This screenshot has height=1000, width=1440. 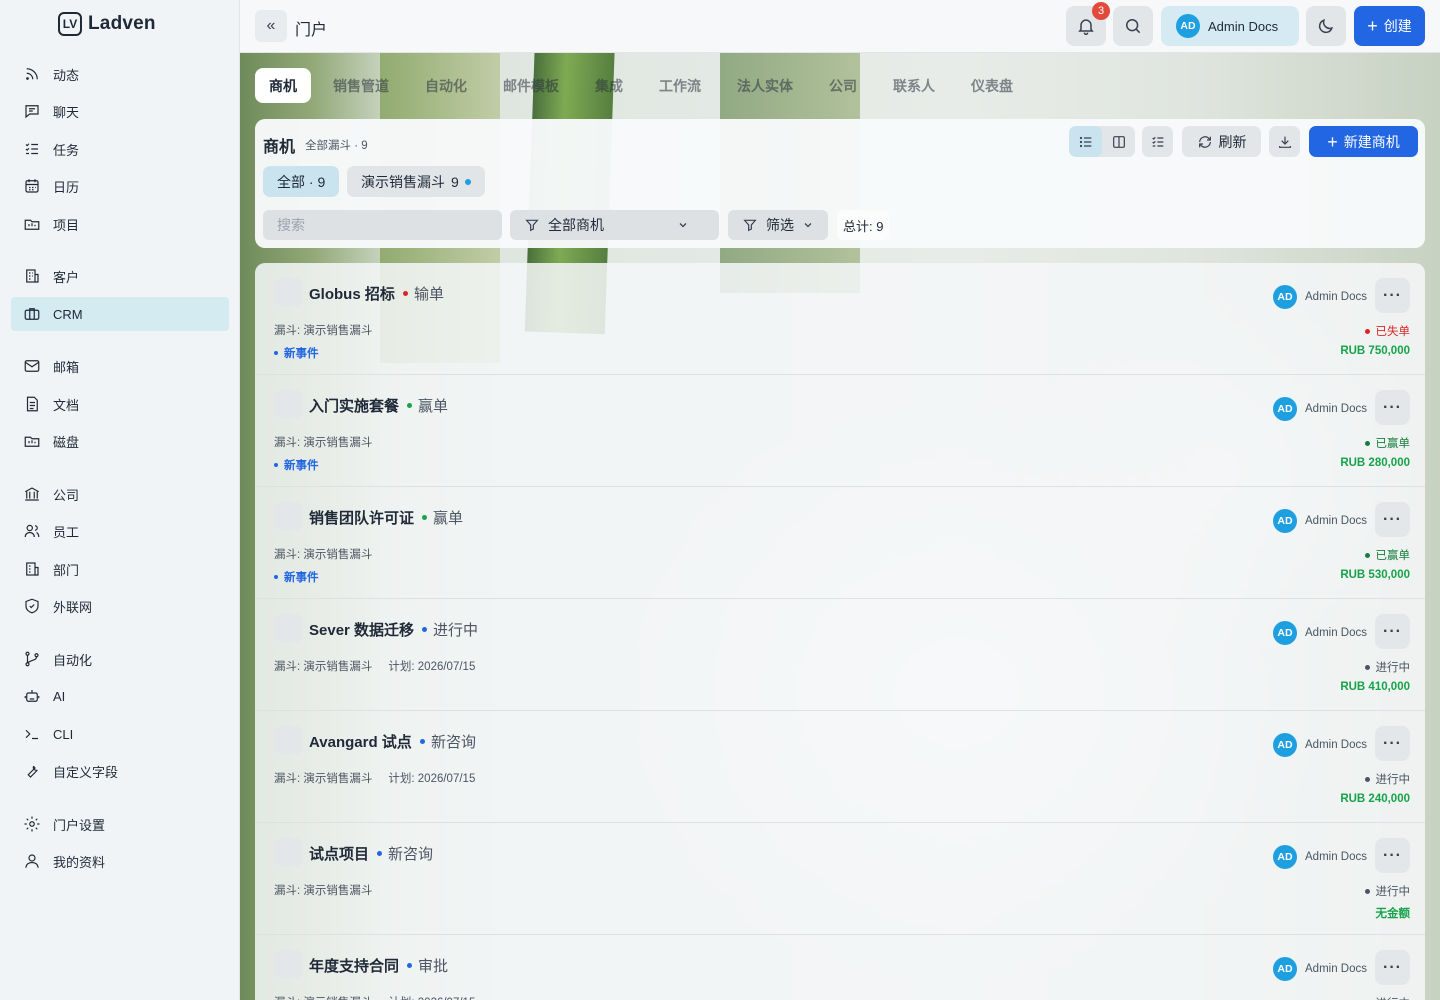 I want to click on sidebar-item-3: 日历, so click(x=120, y=186).